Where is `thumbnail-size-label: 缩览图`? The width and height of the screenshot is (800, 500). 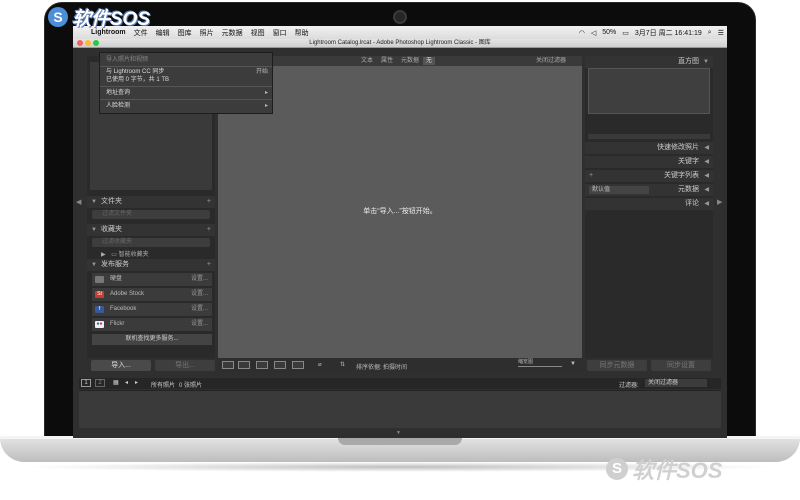 thumbnail-size-label: 缩览图 is located at coordinates (526, 362).